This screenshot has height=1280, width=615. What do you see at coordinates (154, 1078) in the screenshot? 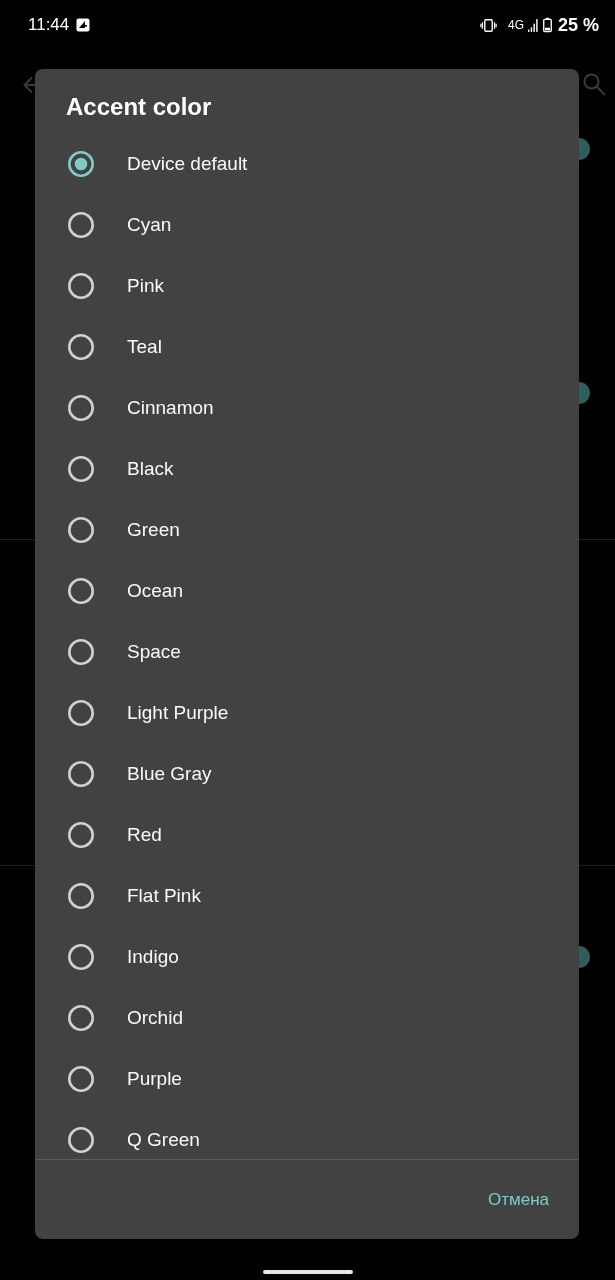
I see `option-label: Purple` at bounding box center [154, 1078].